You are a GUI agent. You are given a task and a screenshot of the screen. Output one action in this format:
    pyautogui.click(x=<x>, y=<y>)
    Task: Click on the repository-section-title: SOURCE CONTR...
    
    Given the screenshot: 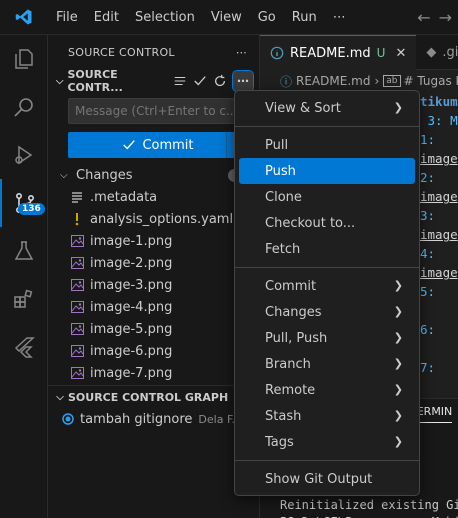 What is the action you would take?
    pyautogui.click(x=95, y=81)
    